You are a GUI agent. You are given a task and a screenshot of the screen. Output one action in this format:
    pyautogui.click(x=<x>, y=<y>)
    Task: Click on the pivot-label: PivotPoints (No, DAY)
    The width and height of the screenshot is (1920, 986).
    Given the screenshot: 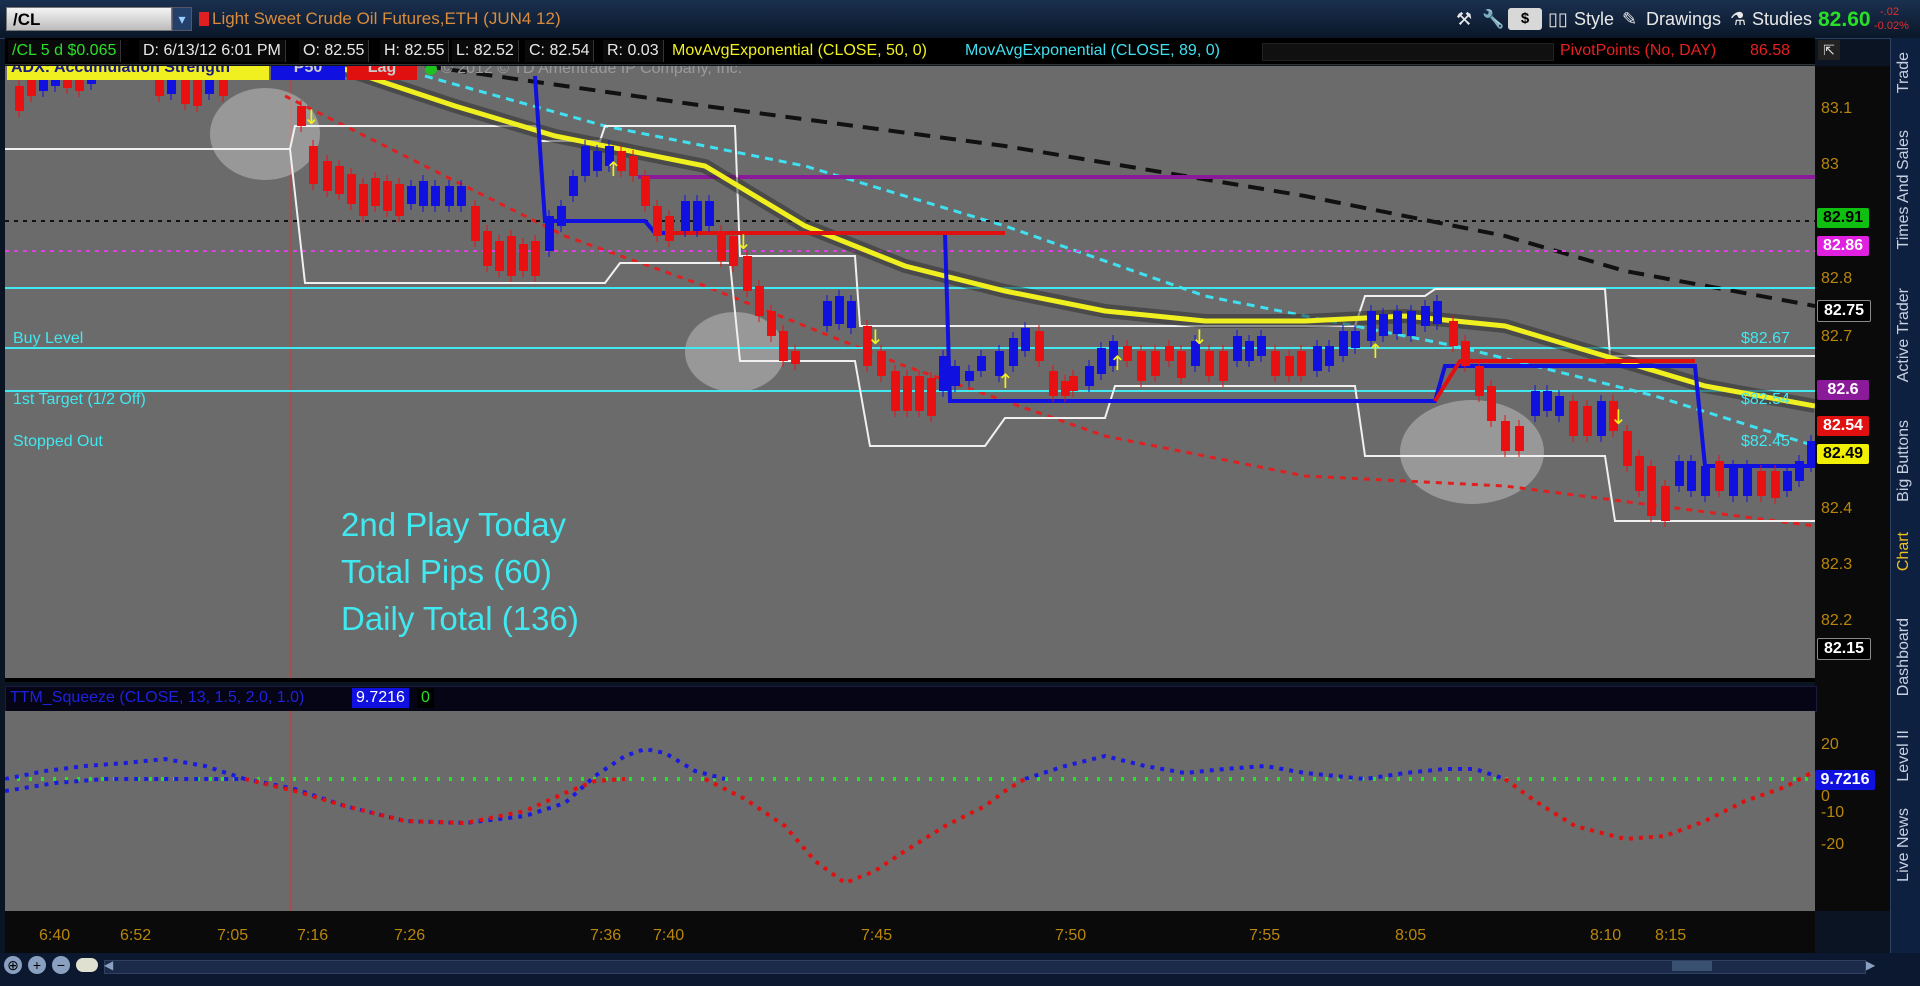 What is the action you would take?
    pyautogui.click(x=1638, y=51)
    